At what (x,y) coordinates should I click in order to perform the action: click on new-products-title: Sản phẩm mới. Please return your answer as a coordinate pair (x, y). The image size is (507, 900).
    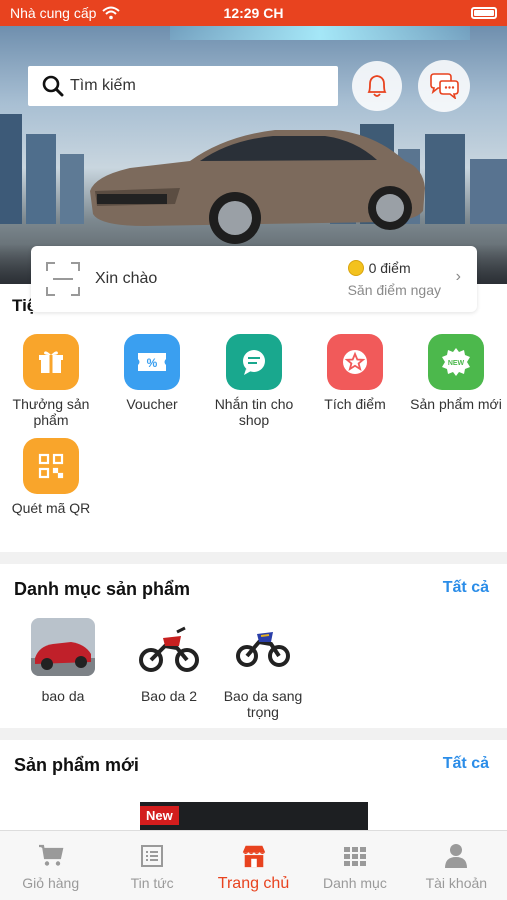
    Looking at the image, I should click on (76, 765).